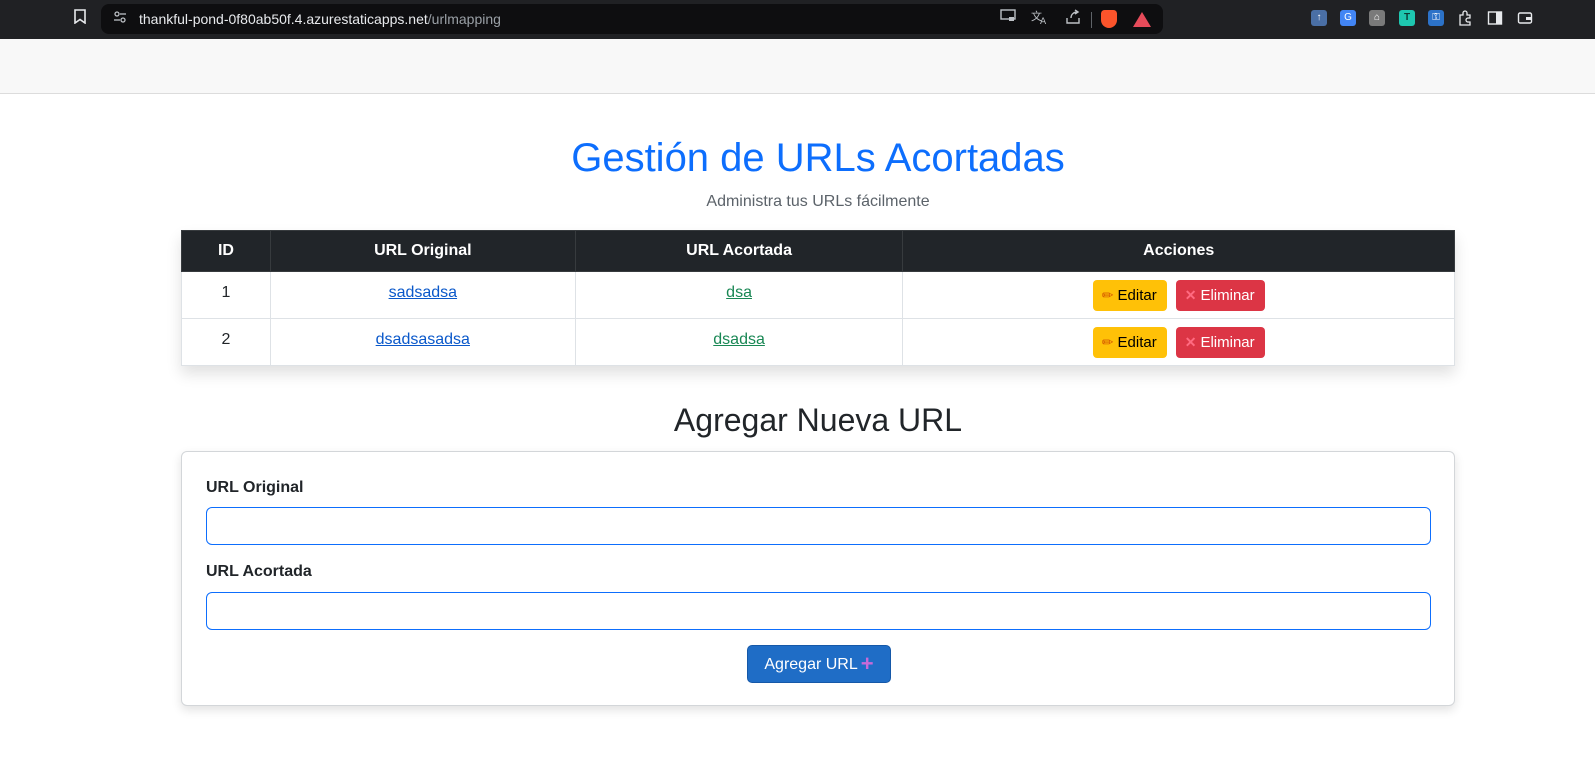  I want to click on url-path: /urlmapping, so click(464, 19).